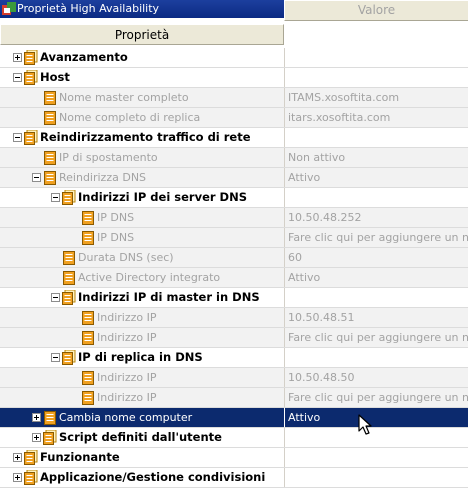 This screenshot has width=468, height=495. Describe the element at coordinates (124, 97) in the screenshot. I see `tree-row-label: Nome master completo` at that location.